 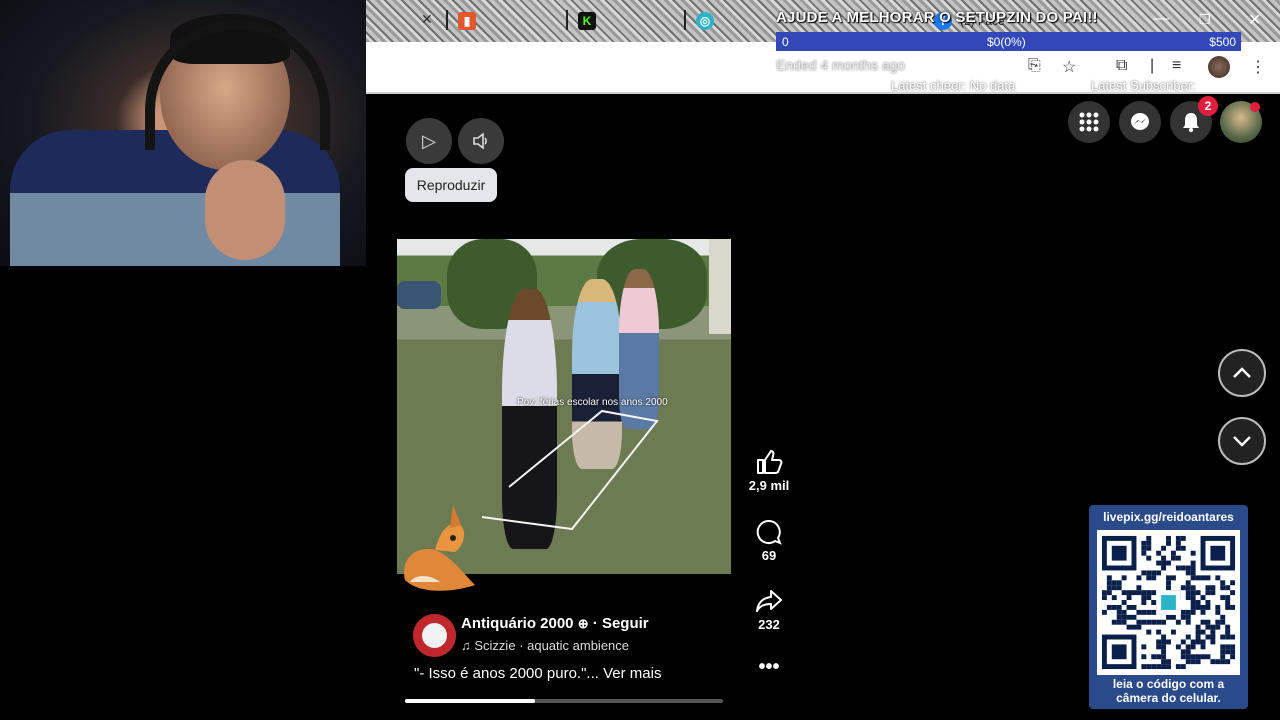 I want to click on goal-ended: Ended 4 months ago, so click(x=841, y=65).